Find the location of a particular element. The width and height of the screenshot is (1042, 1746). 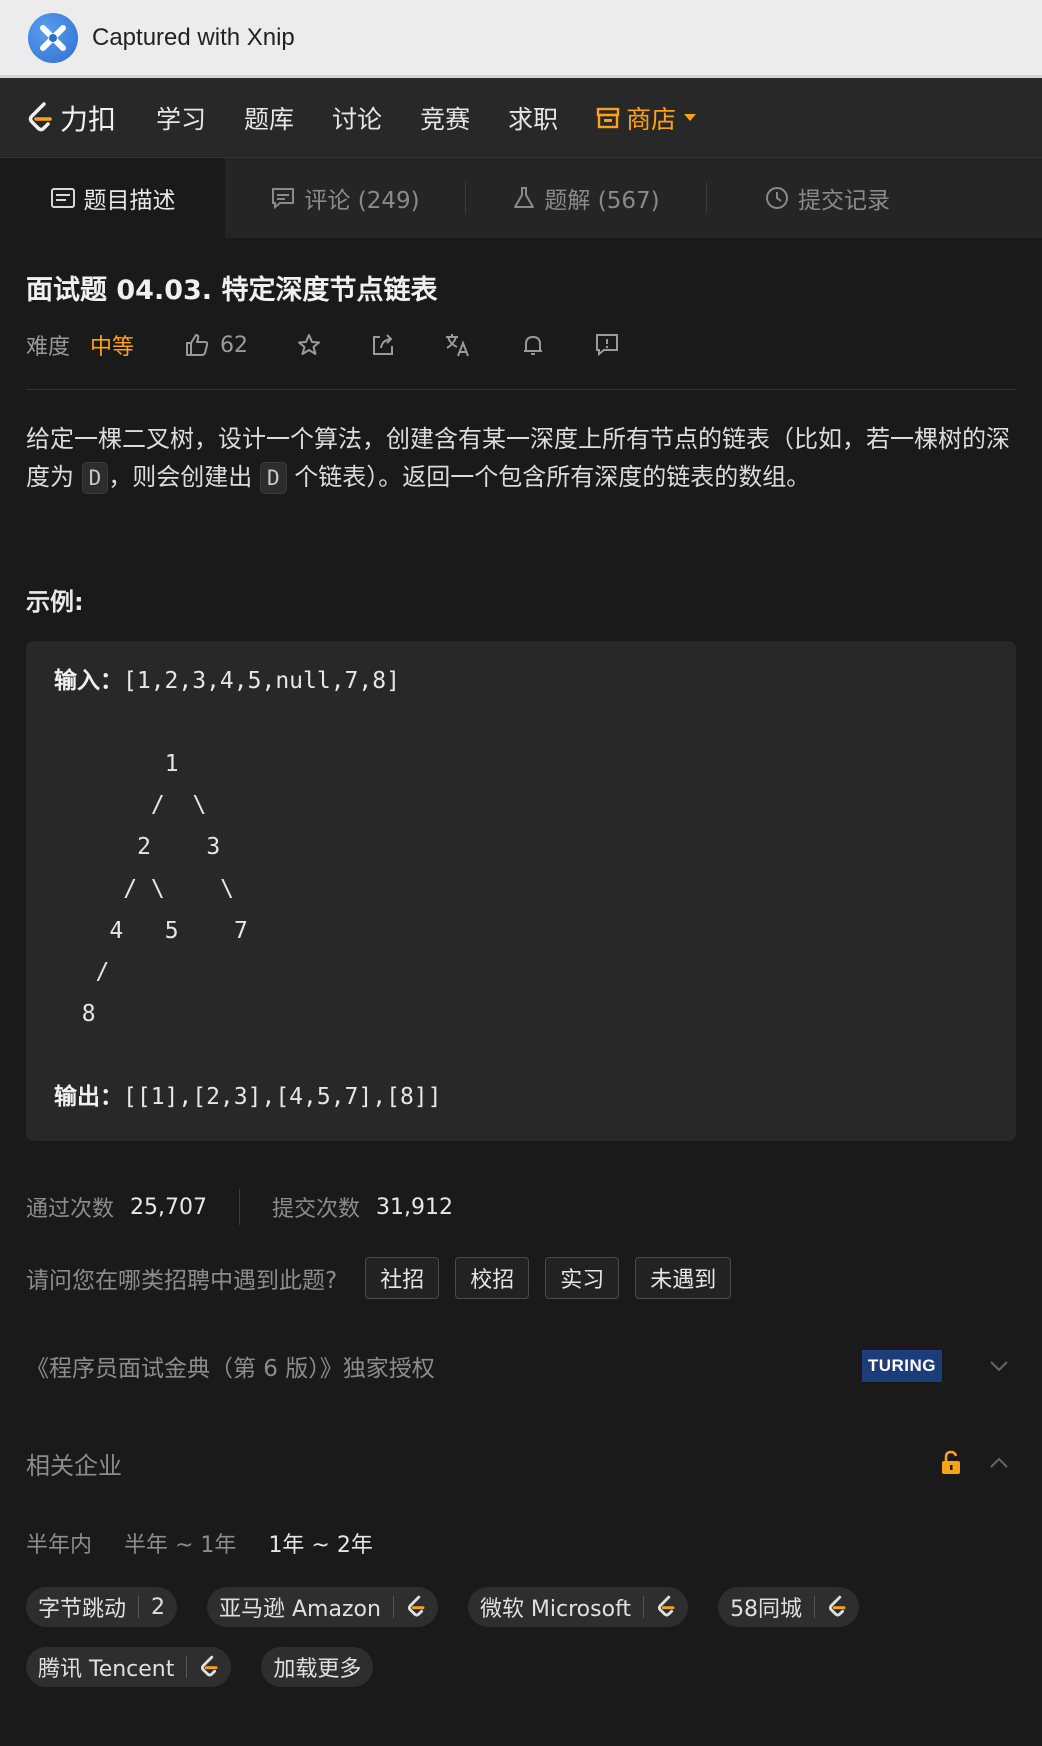

favorite-button is located at coordinates (309, 345).